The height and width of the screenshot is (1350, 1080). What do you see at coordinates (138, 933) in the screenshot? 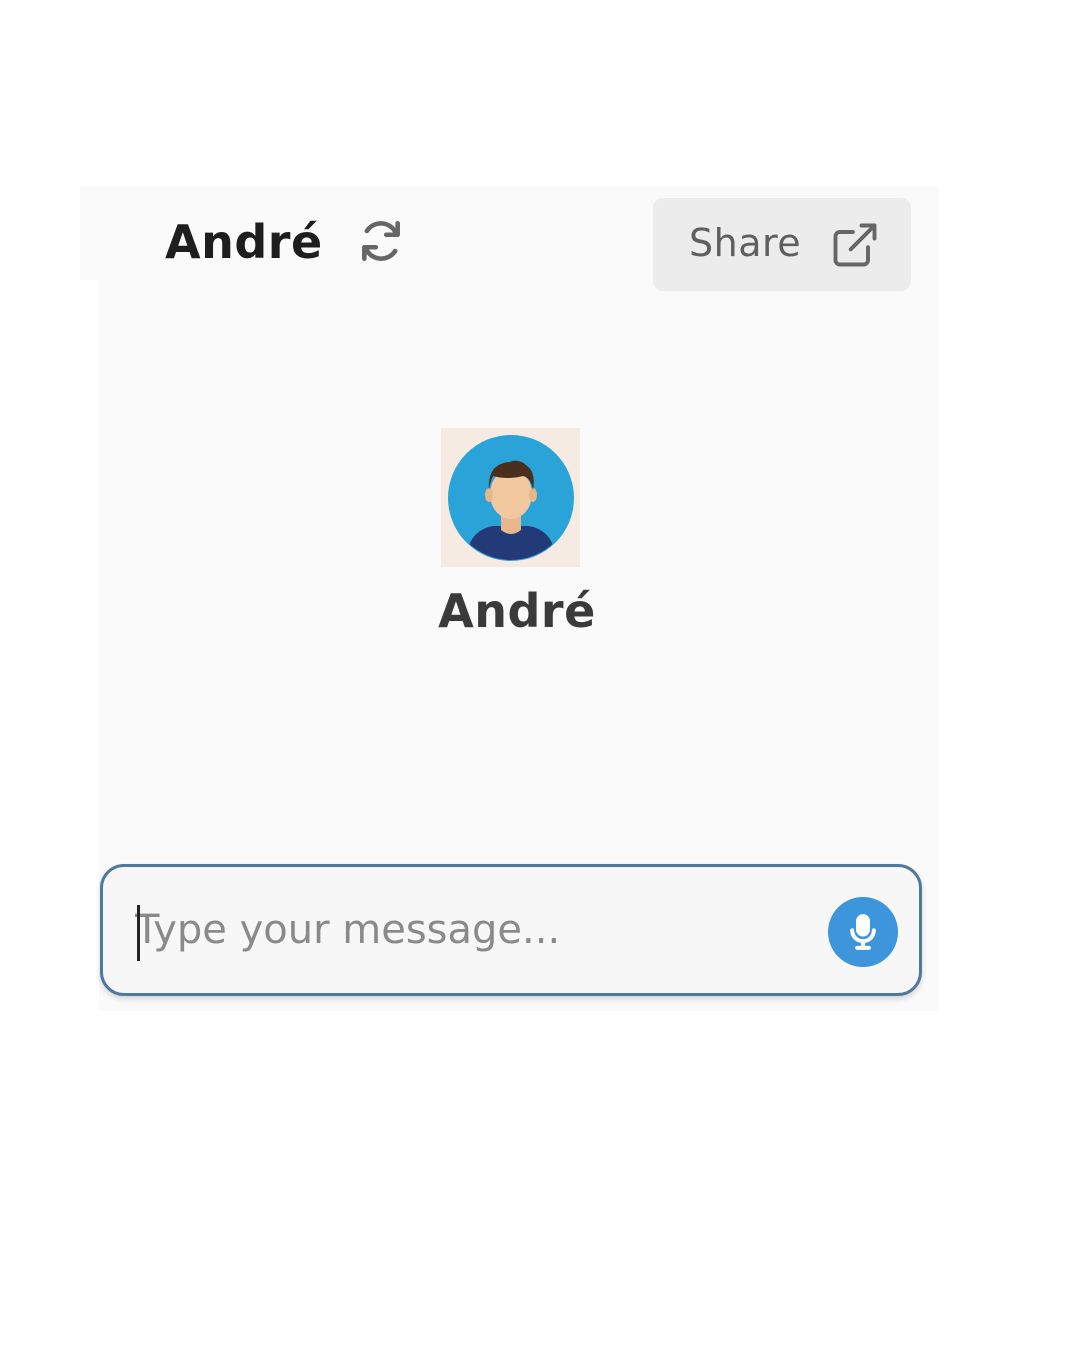
I see `text-caret` at bounding box center [138, 933].